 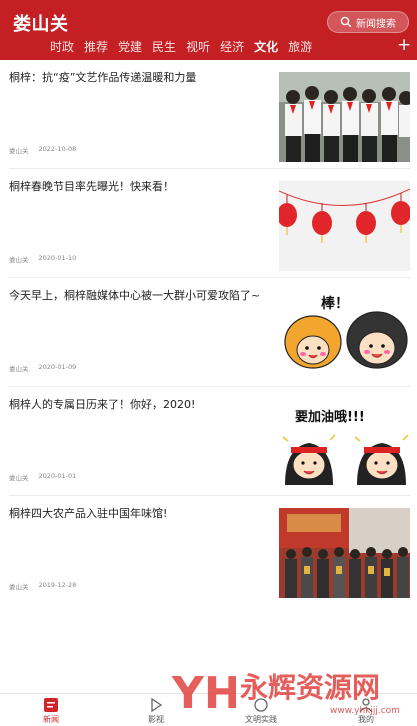 I want to click on search-icon, so click(x=346, y=22).